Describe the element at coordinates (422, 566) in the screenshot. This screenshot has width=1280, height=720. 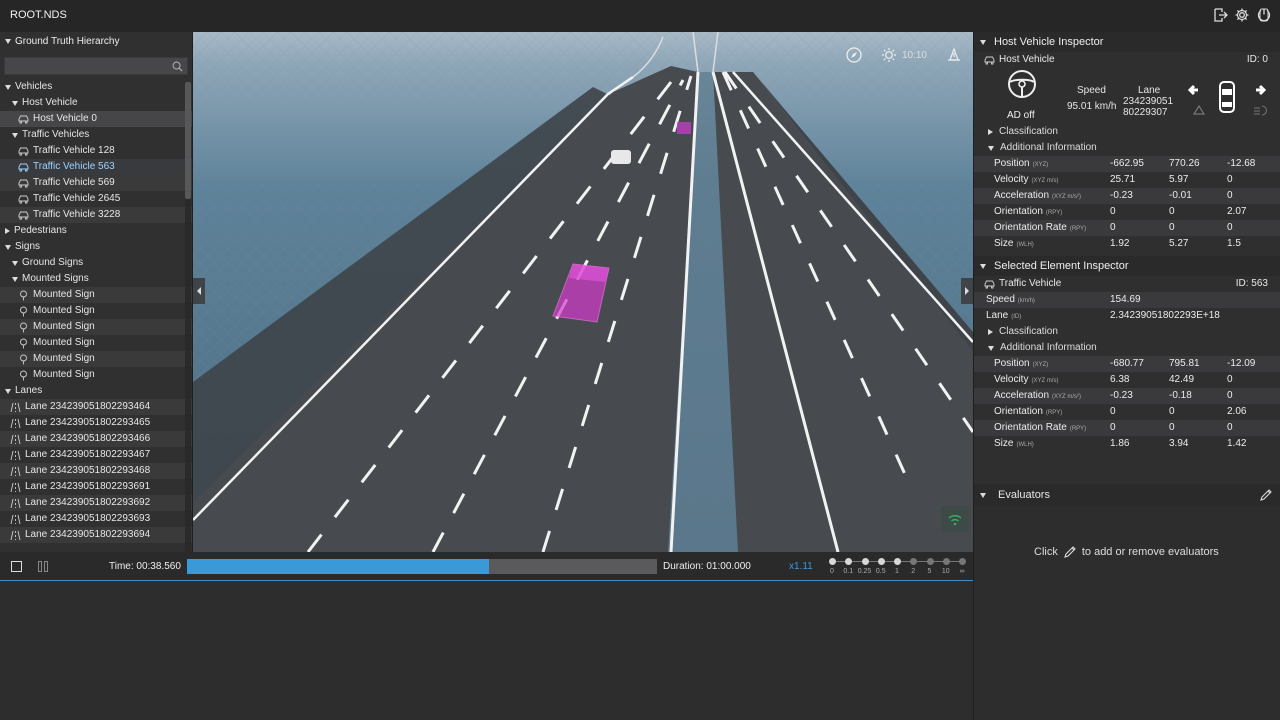
I see `timeline-scrubber` at that location.